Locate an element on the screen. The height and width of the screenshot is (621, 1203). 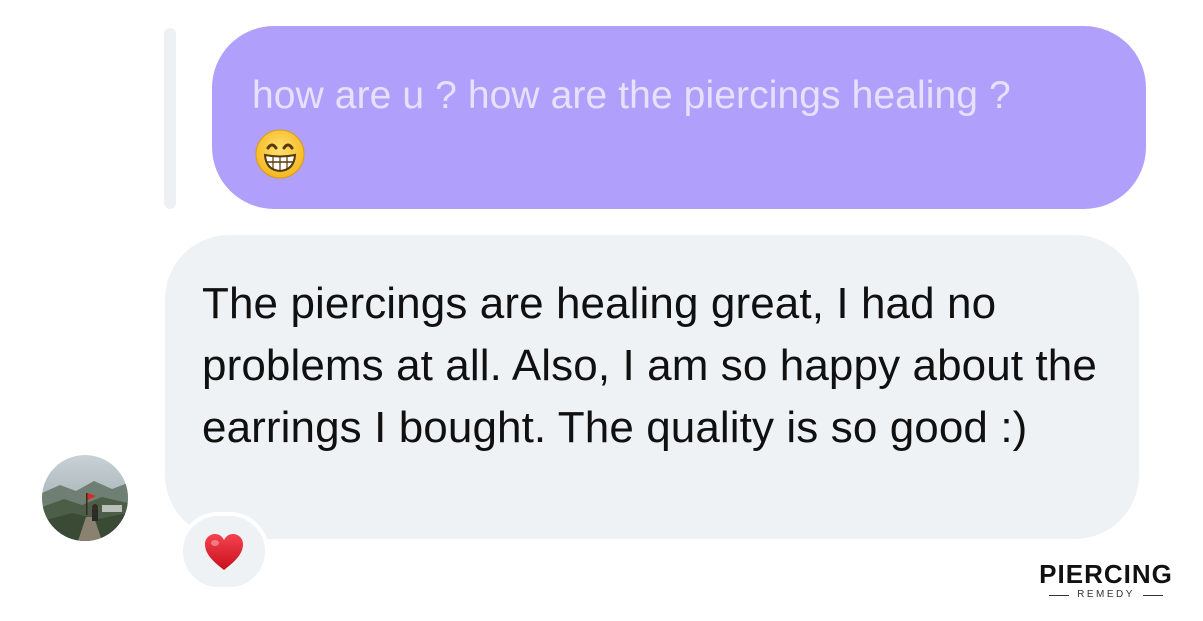
contact-avatar is located at coordinates (85, 498).